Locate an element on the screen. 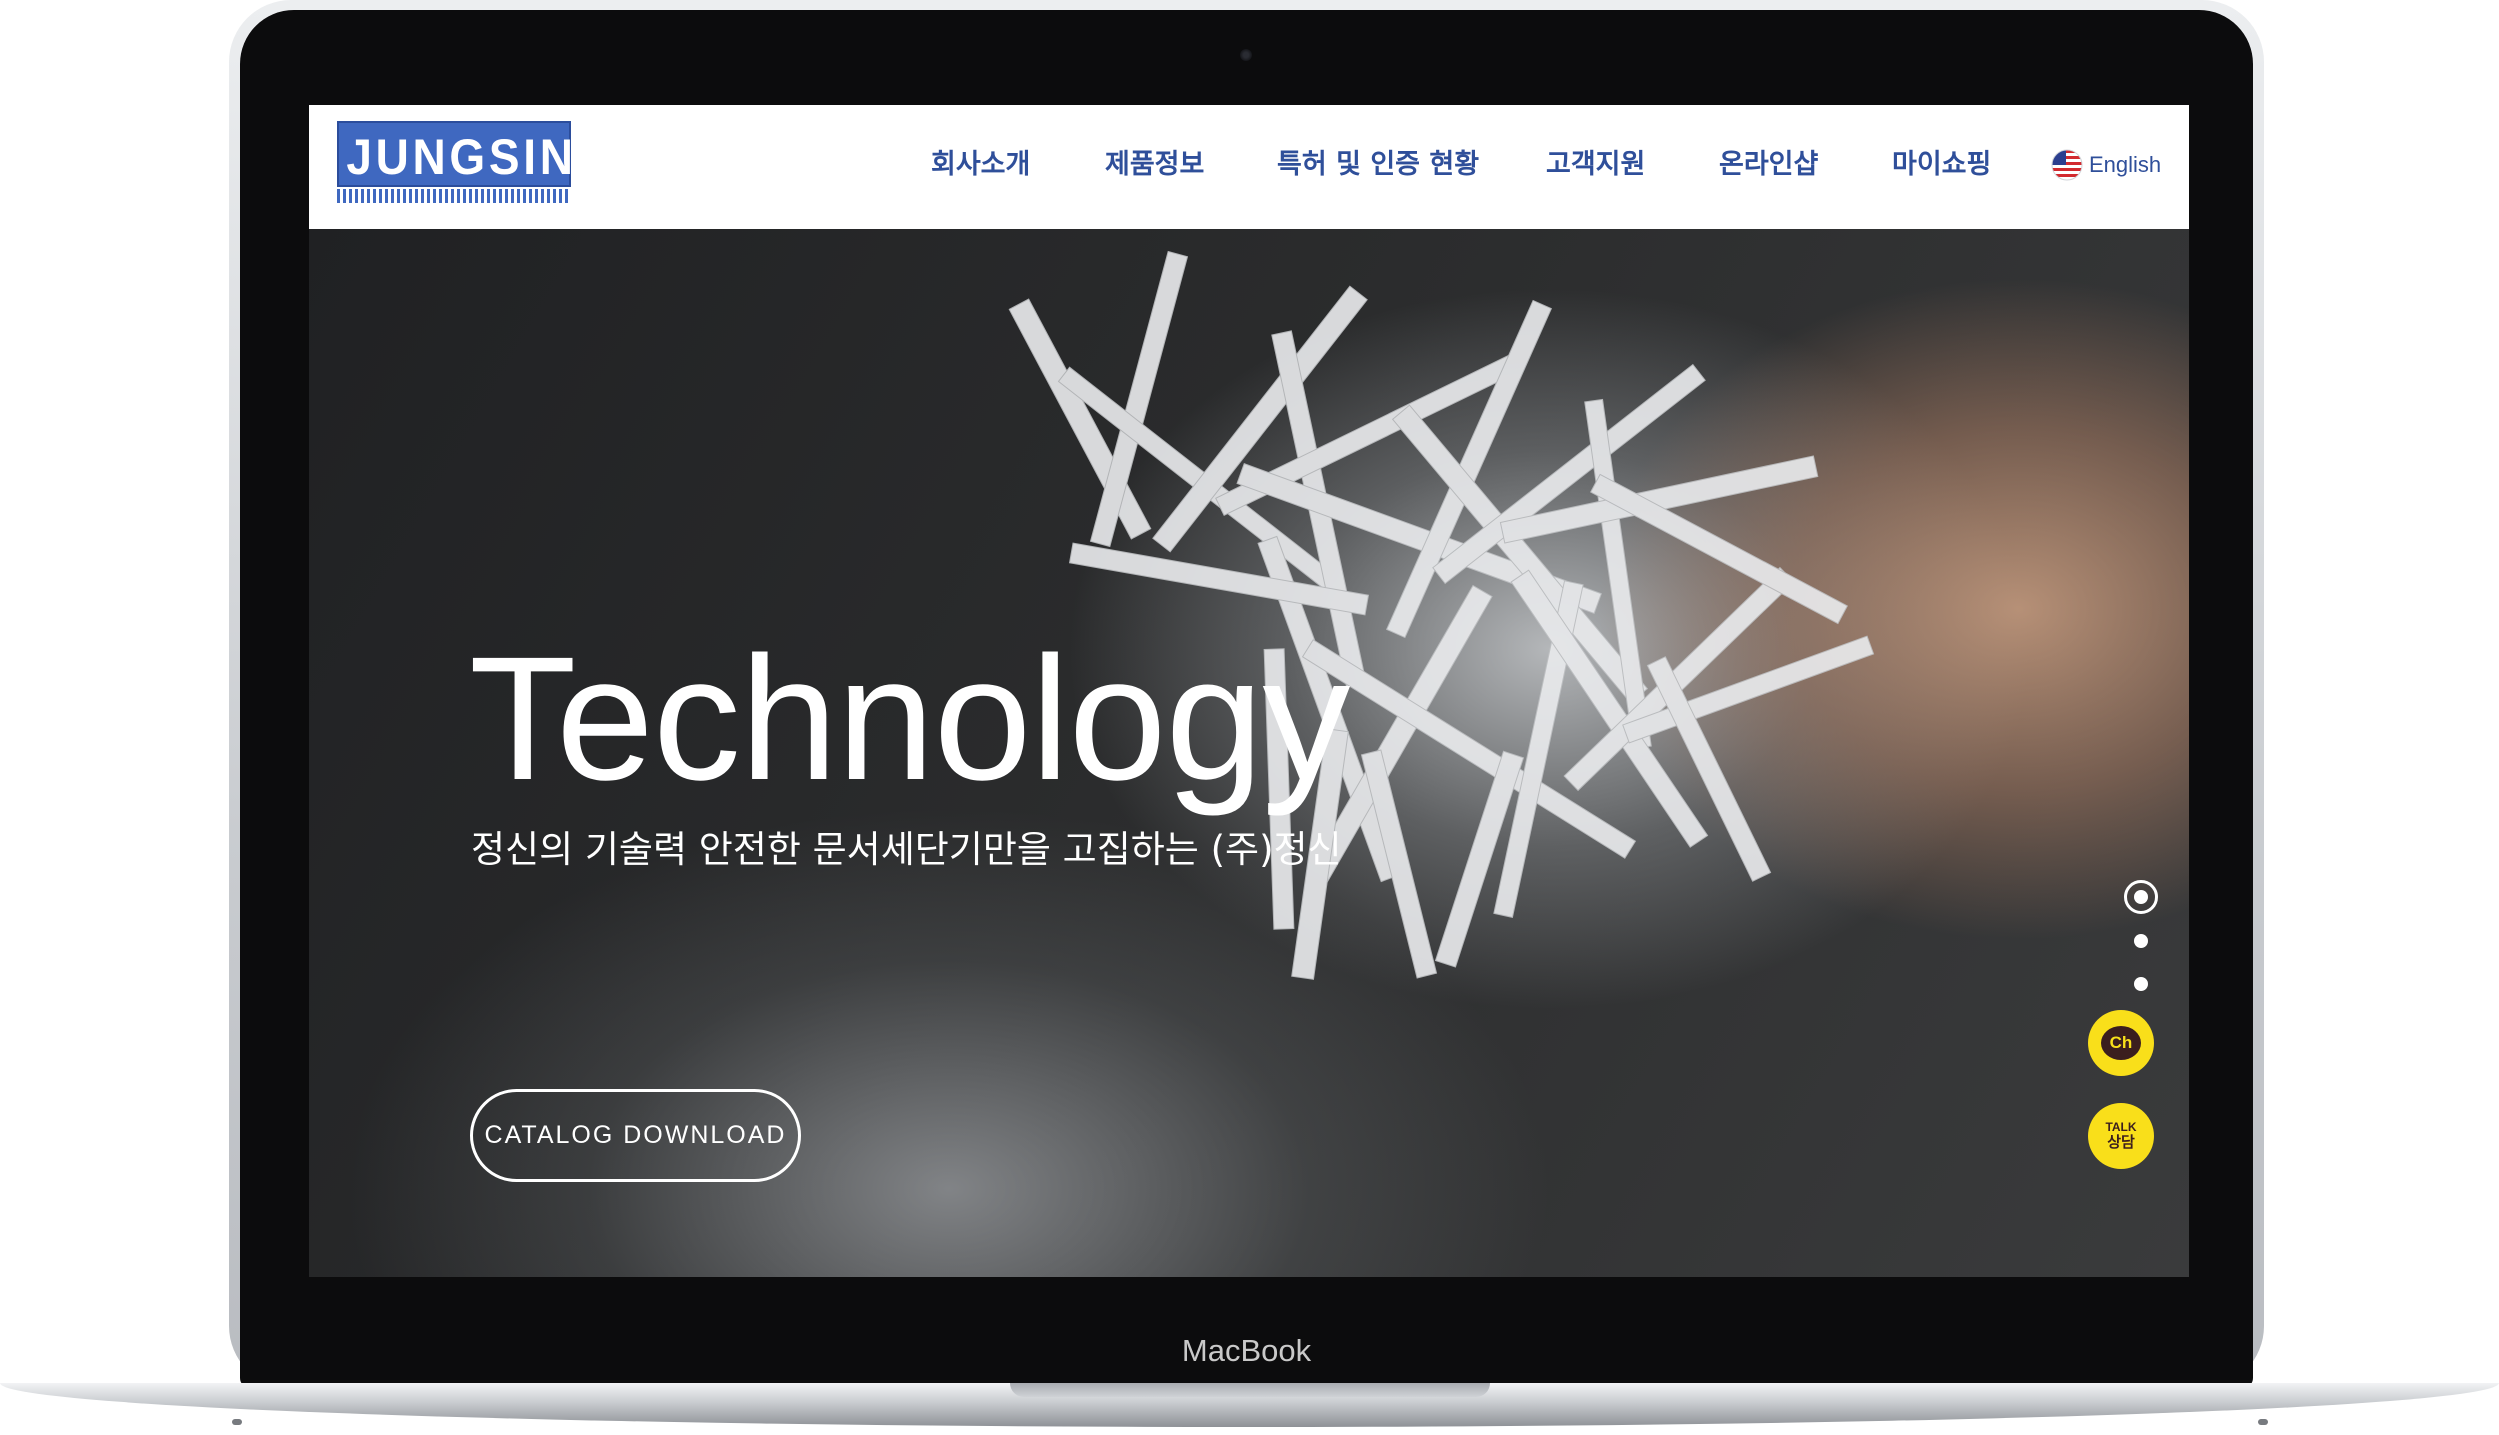  language-switch: English is located at coordinates (2106, 165).